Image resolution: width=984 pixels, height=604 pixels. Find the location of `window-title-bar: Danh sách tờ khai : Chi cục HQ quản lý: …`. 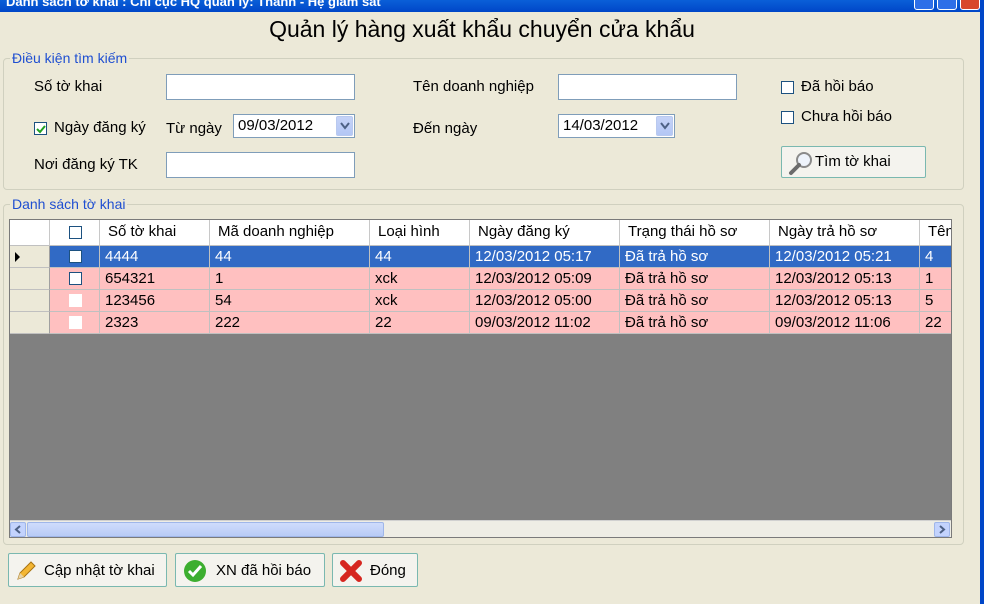

window-title-bar: Danh sách tờ khai : Chi cục HQ quản lý: … is located at coordinates (492, 6).